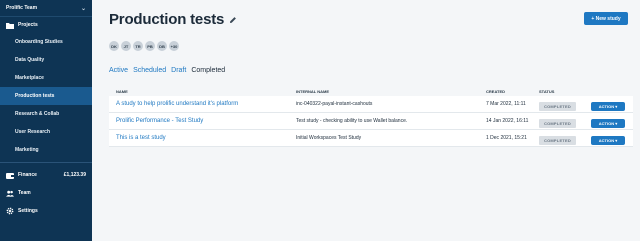 This screenshot has width=640, height=241. What do you see at coordinates (33, 132) in the screenshot?
I see `sidebar-item-label: User Research` at bounding box center [33, 132].